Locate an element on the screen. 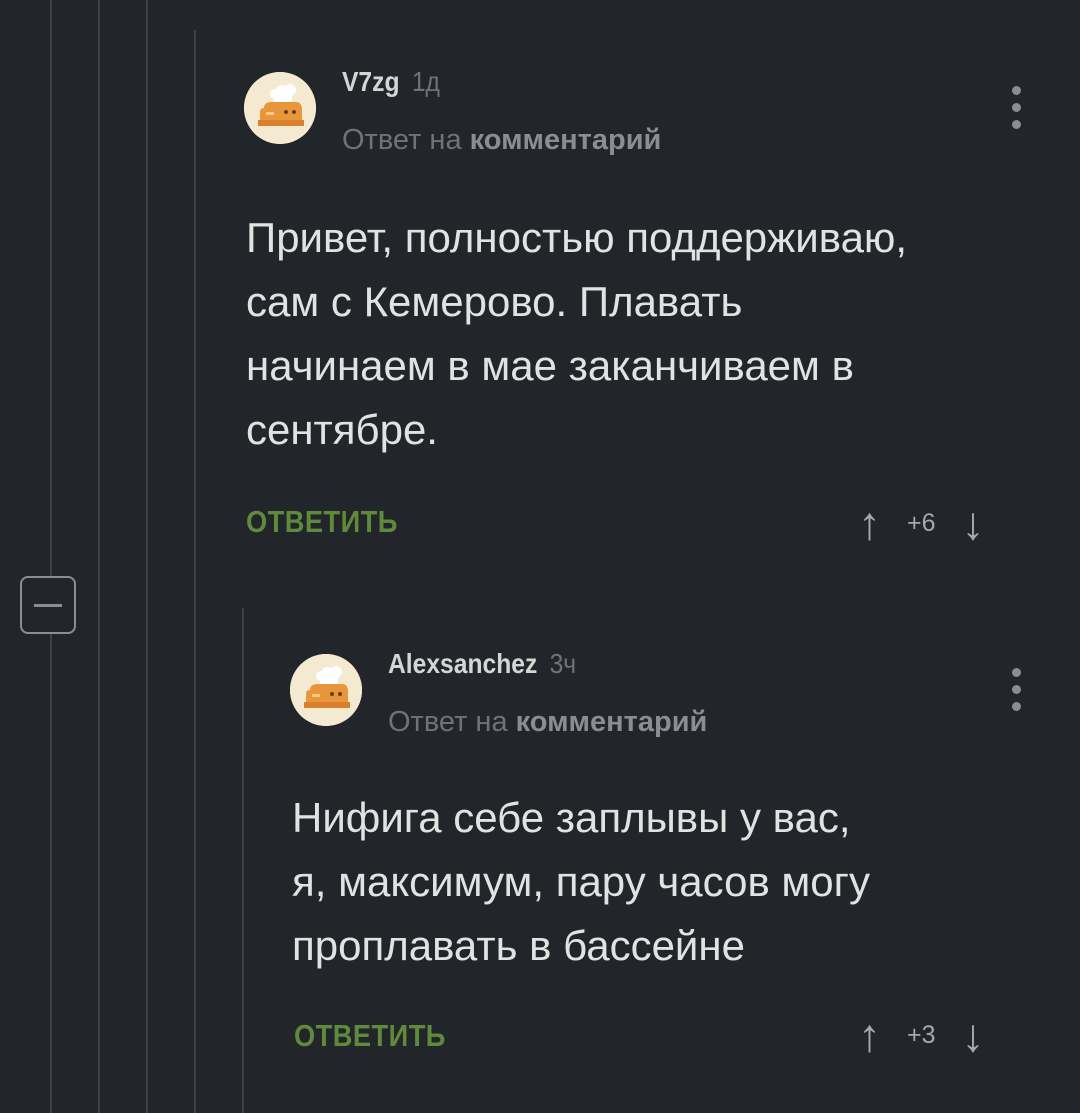  vote-controls: ↑ +6 ↓ is located at coordinates (921, 523).